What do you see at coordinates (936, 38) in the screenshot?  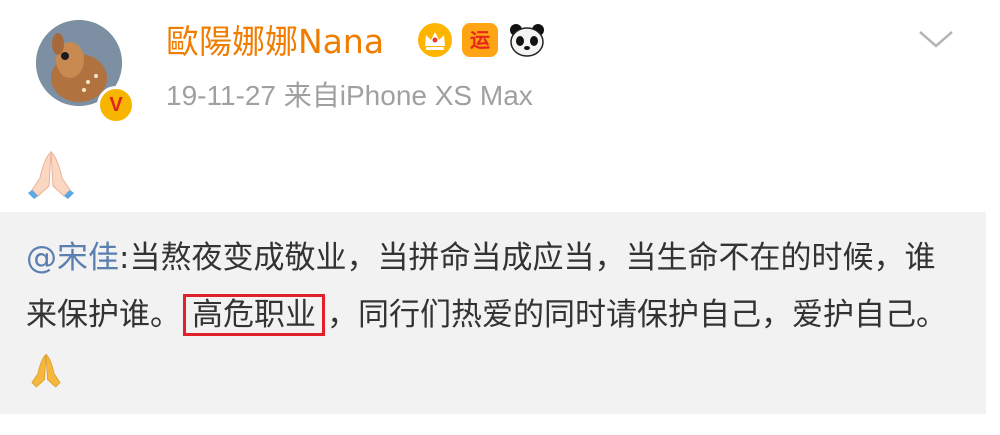 I see `chevron-down-icon` at bounding box center [936, 38].